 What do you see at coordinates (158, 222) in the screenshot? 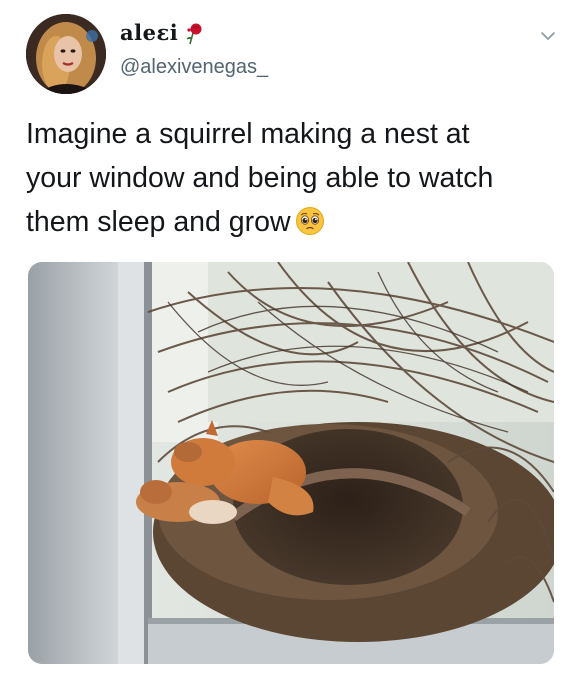
I see `tweet-text-line-content: them sleep and grow` at bounding box center [158, 222].